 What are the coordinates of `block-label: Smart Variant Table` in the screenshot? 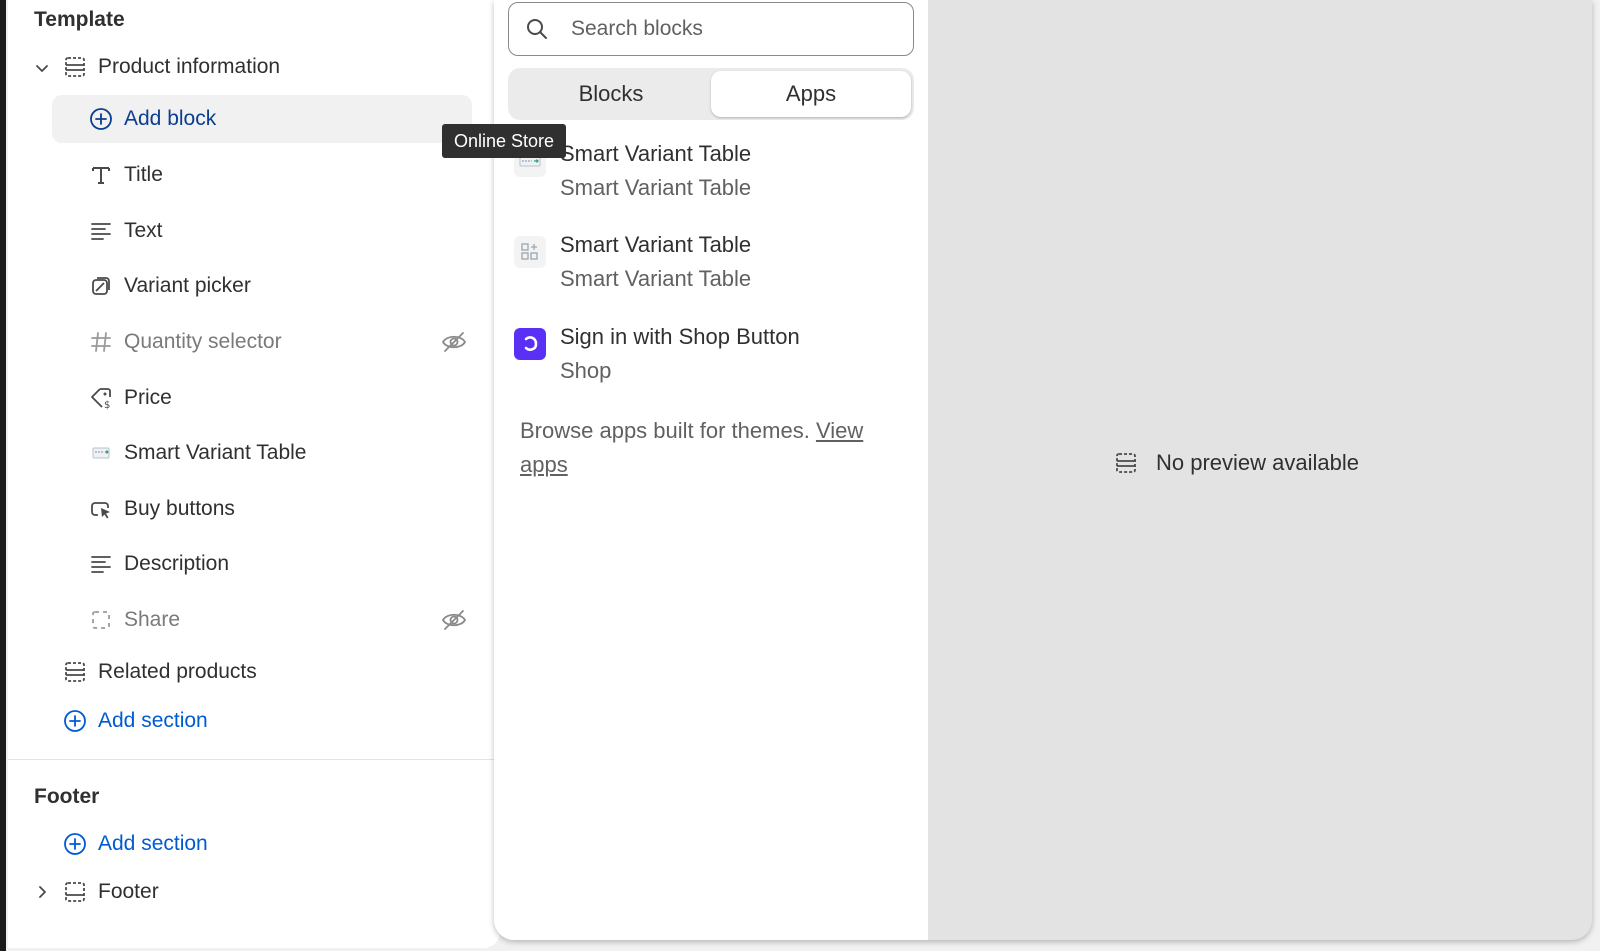 It's located at (215, 452).